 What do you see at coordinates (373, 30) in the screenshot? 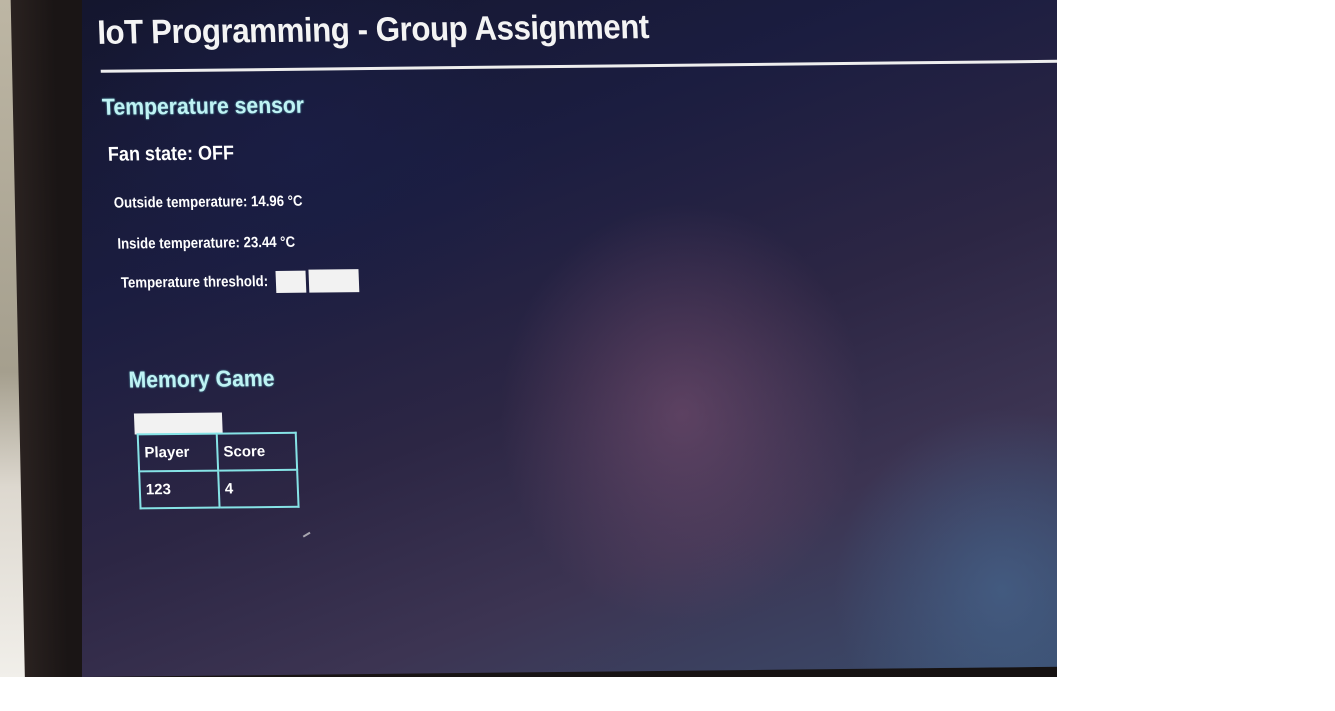
I see `page-title: IoT Programming - Group Assignment` at bounding box center [373, 30].